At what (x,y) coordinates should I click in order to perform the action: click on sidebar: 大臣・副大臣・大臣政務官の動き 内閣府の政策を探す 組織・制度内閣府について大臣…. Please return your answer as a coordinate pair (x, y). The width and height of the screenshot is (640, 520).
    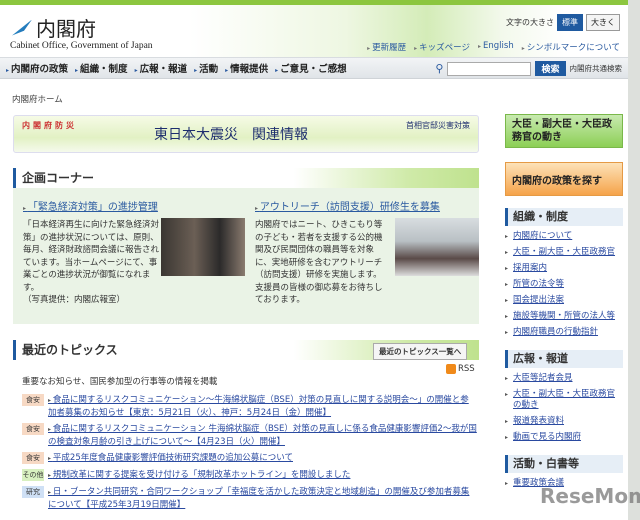
    Looking at the image, I should click on (564, 301).